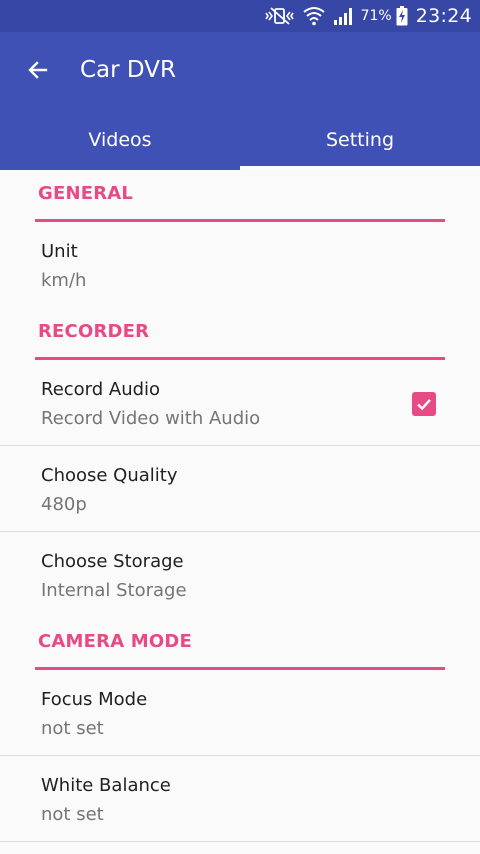  Describe the element at coordinates (128, 70) in the screenshot. I see `page-title: Car DVR` at that location.